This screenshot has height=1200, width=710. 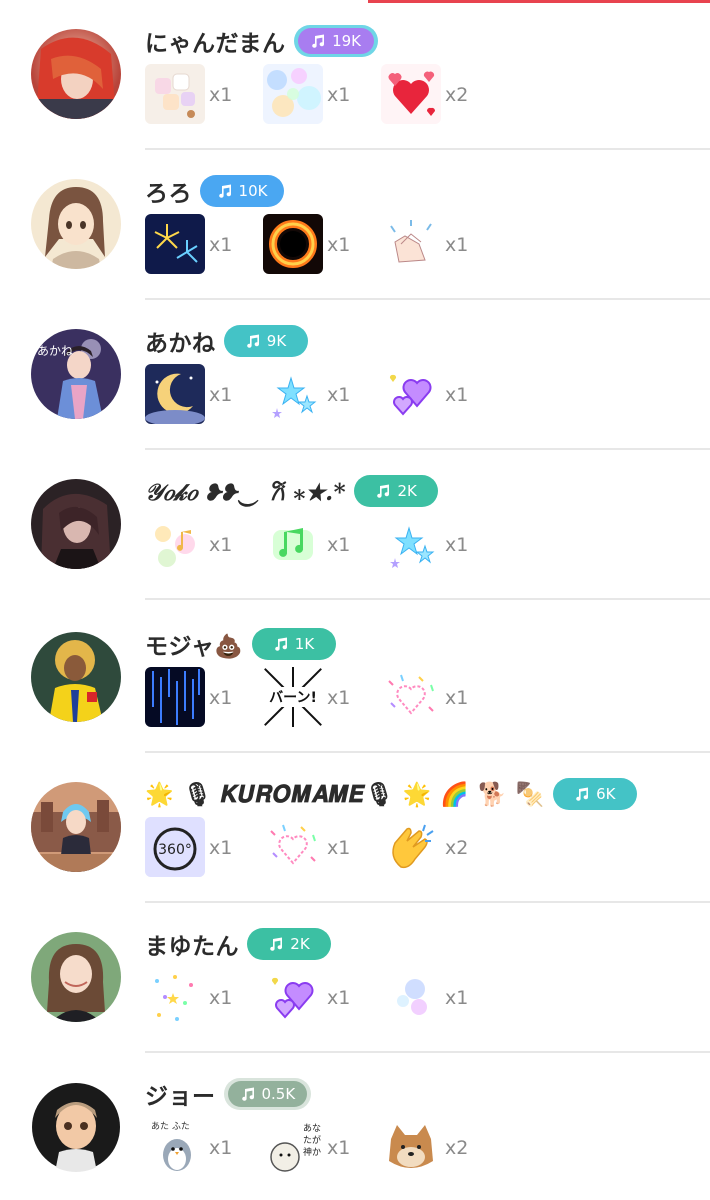 What do you see at coordinates (312, 1152) in the screenshot?
I see `svg-text: 神か` at bounding box center [312, 1152].